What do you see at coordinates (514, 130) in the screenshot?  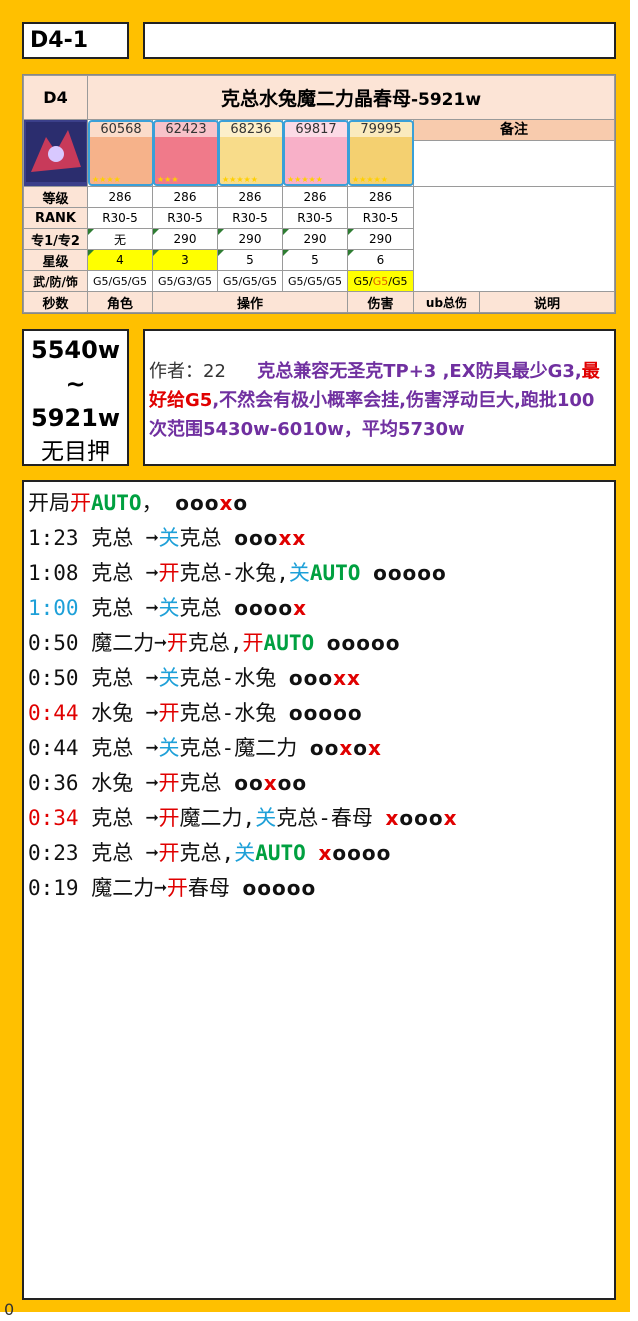 I see `remarks-label: 备注` at bounding box center [514, 130].